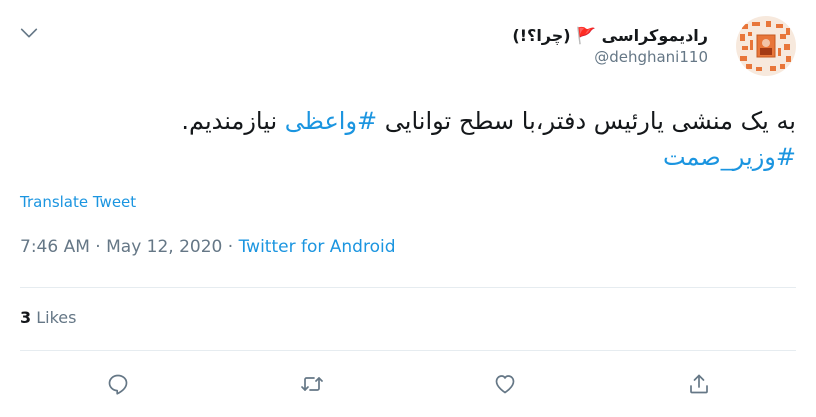 The height and width of the screenshot is (417, 816). Describe the element at coordinates (699, 384) in the screenshot. I see `share-icon` at that location.